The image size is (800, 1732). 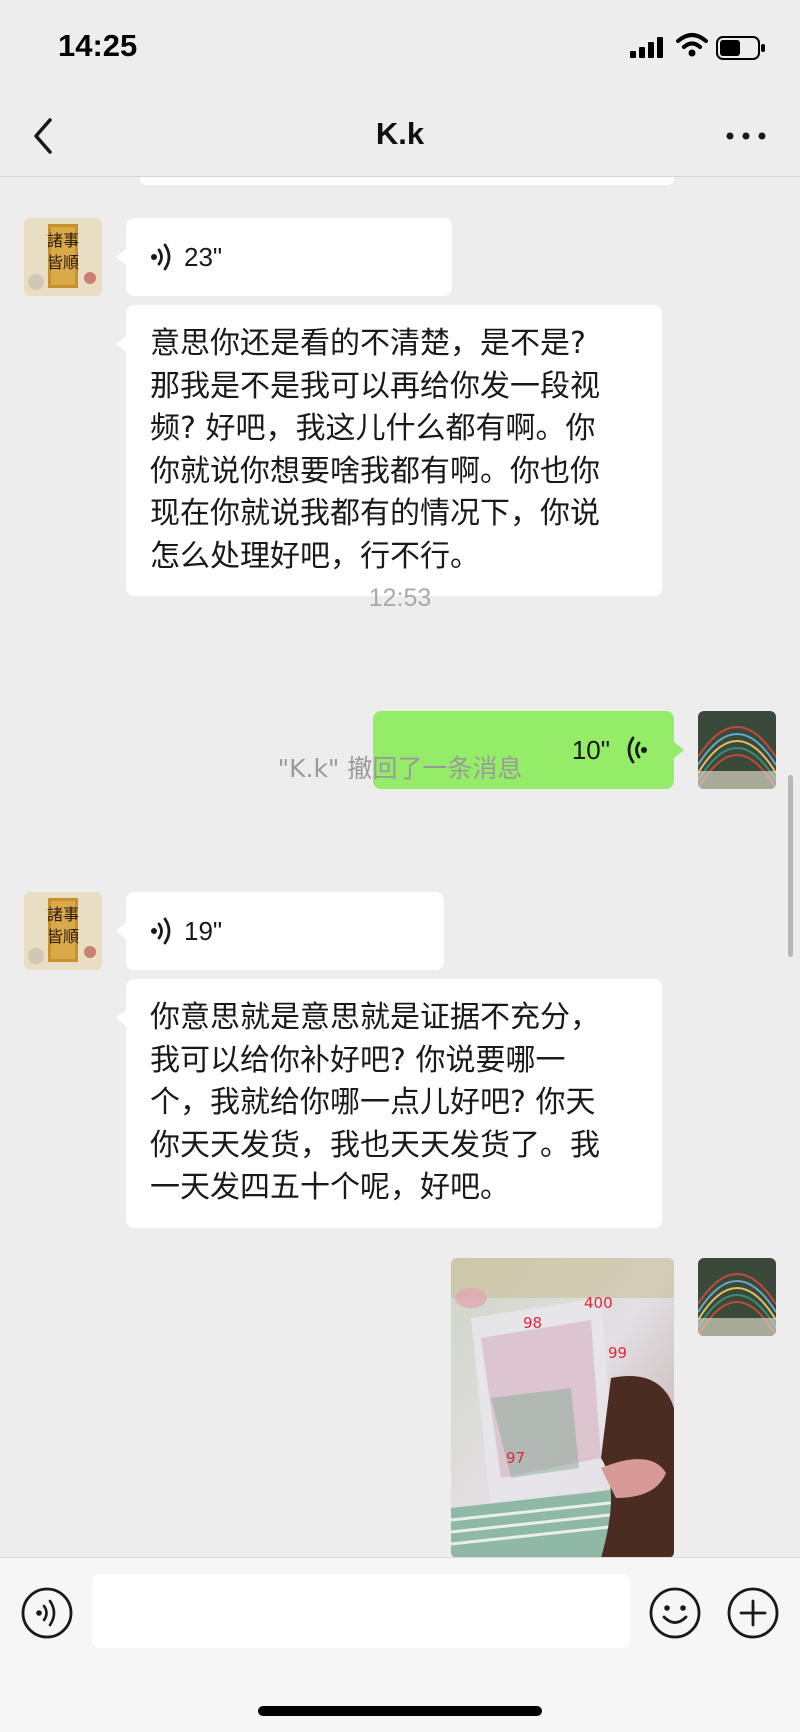 I want to click on message-line: 你就说你想要啥我都有啊。你也你, so click(x=375, y=471).